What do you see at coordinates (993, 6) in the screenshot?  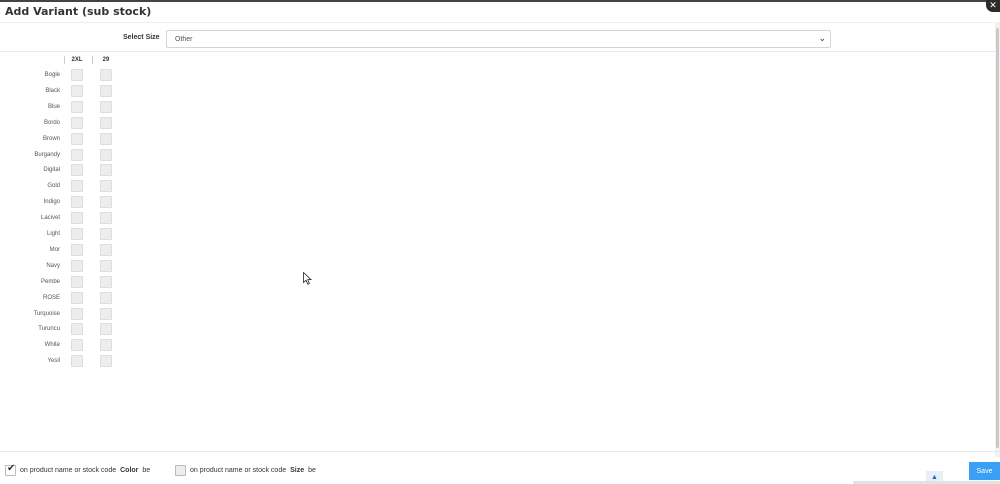 I see `close-icon: ✕` at bounding box center [993, 6].